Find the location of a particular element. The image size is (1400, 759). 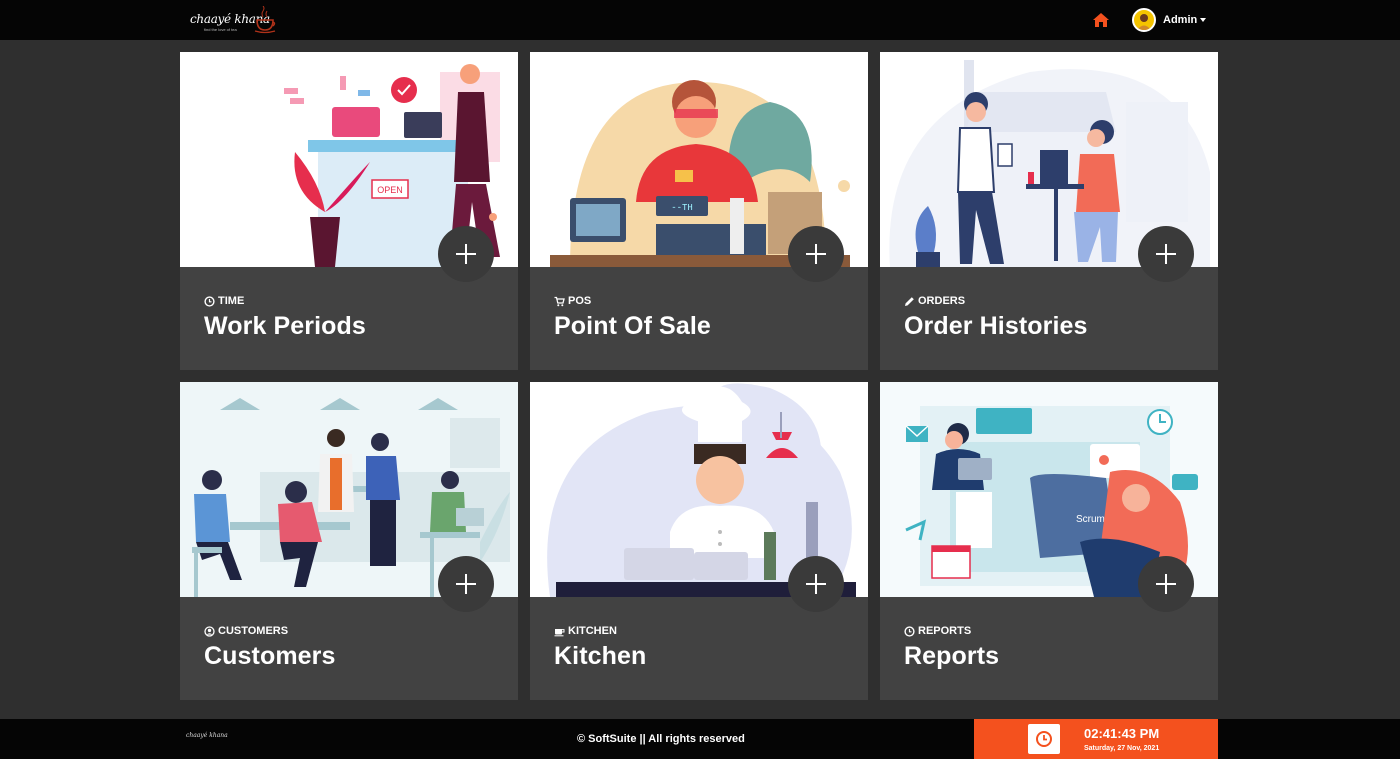

top-navbar: chaayé khana find the love of tea Admin is located at coordinates (700, 20).